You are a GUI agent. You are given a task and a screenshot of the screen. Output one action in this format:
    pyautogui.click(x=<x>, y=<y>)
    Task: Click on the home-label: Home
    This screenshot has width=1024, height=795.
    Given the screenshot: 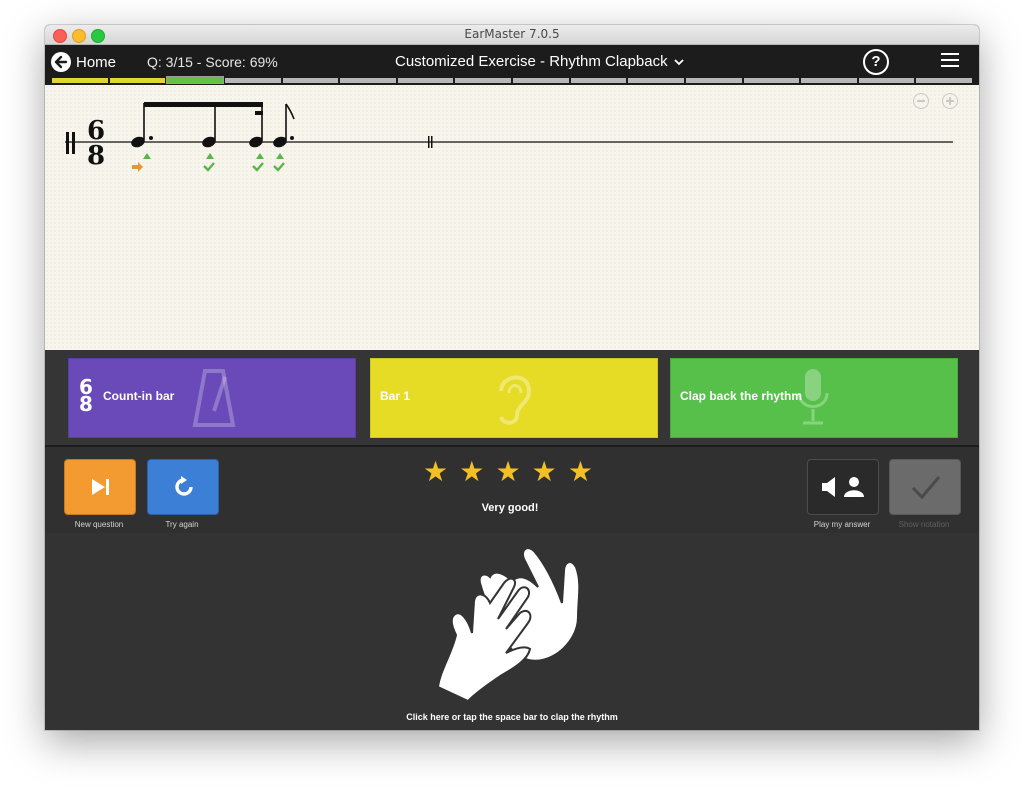 What is the action you would take?
    pyautogui.click(x=96, y=62)
    